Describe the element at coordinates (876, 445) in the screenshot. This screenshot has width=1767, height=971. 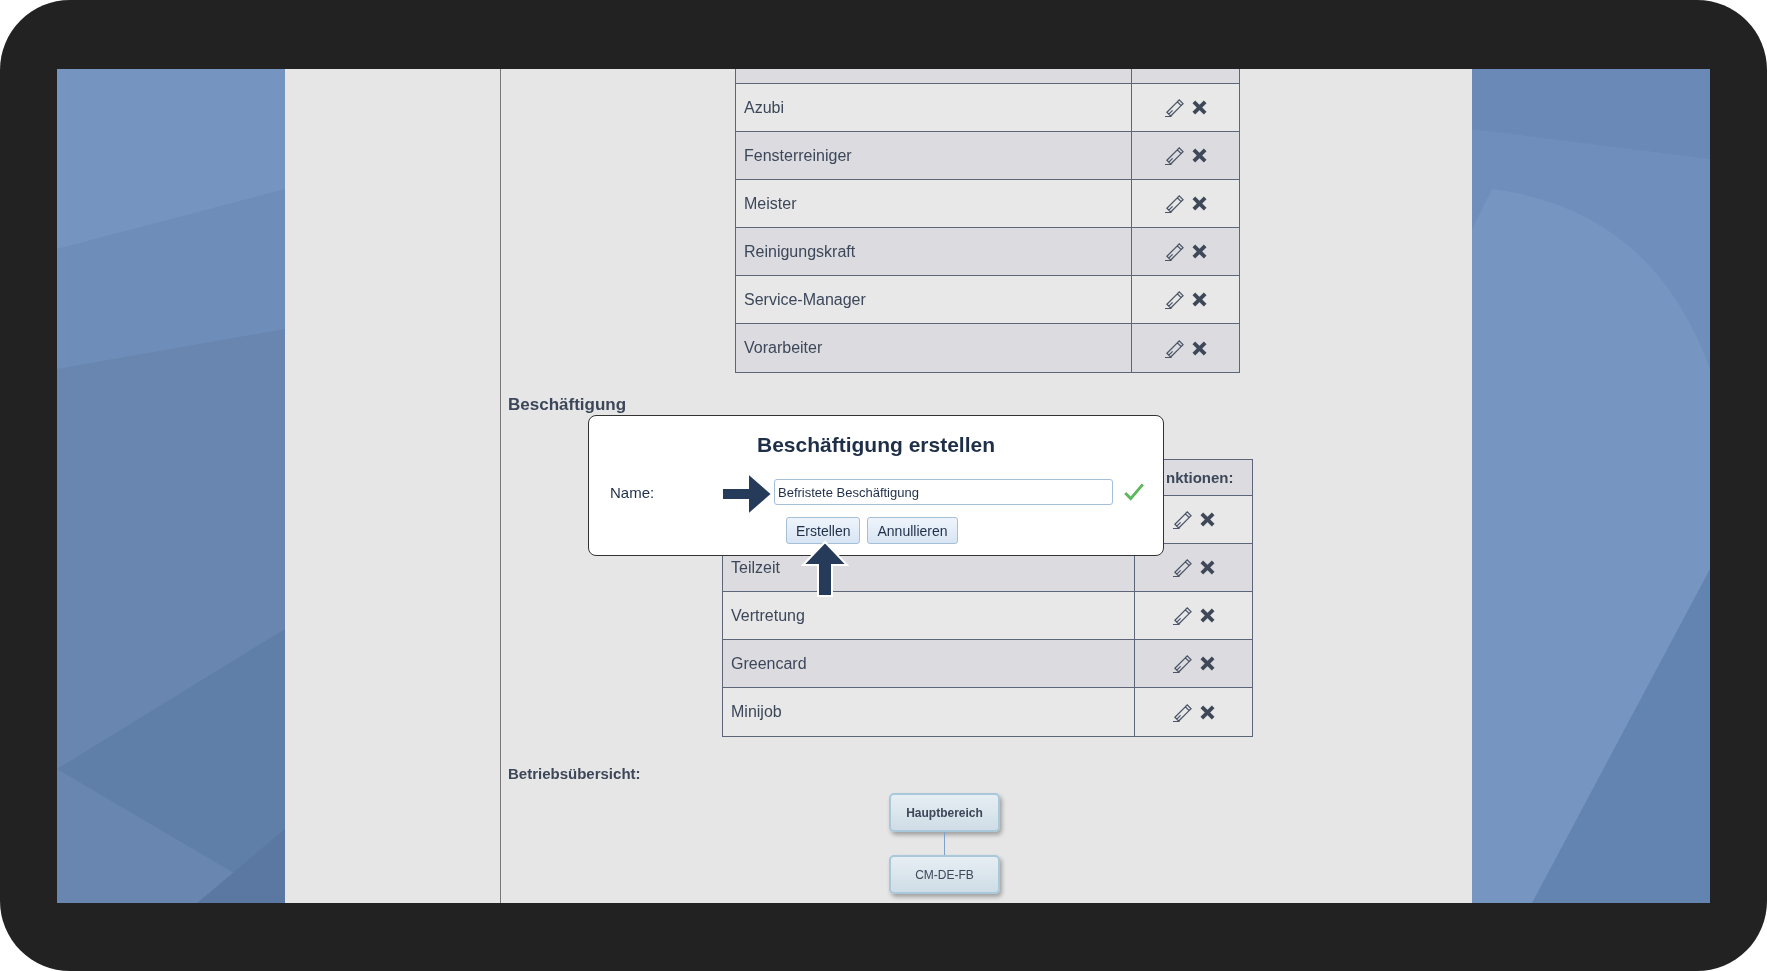
I see `dialog-title: Beschäftigung erstellen` at that location.